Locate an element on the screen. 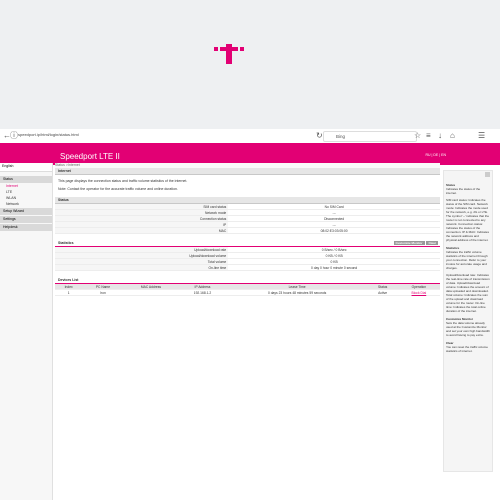  help-icon is located at coordinates (487, 174).